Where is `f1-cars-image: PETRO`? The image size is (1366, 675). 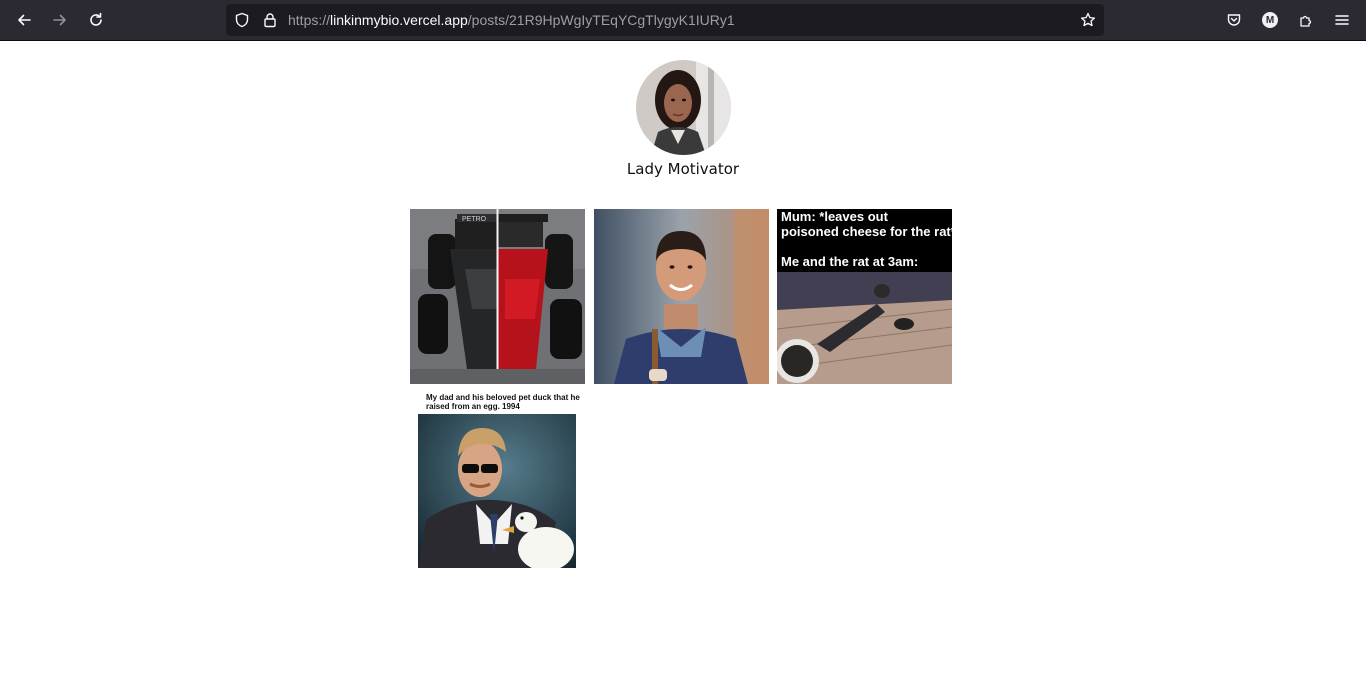
f1-cars-image: PETRO is located at coordinates (497, 296).